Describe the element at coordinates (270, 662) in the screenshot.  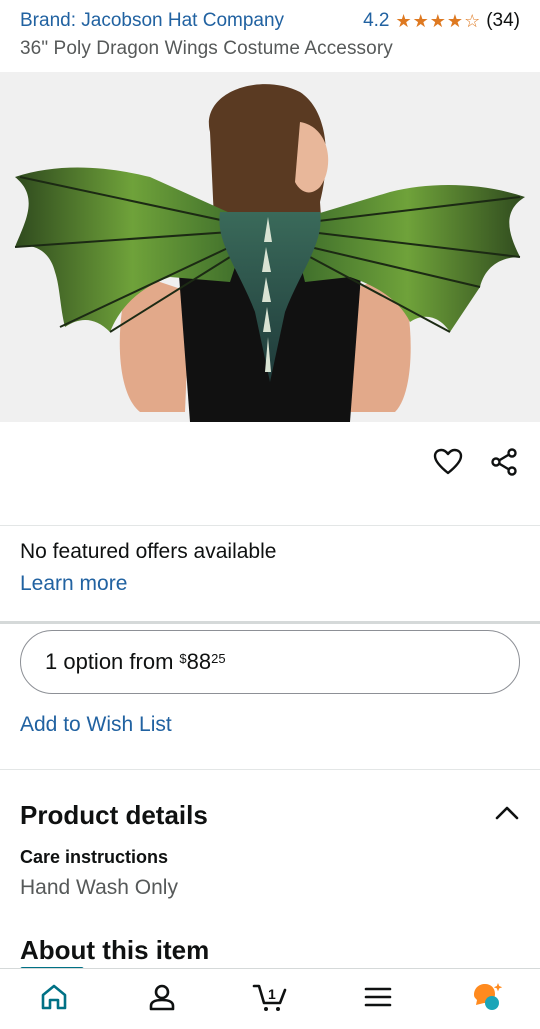
I see `other-options-button: 1 option from $ 88 25` at that location.